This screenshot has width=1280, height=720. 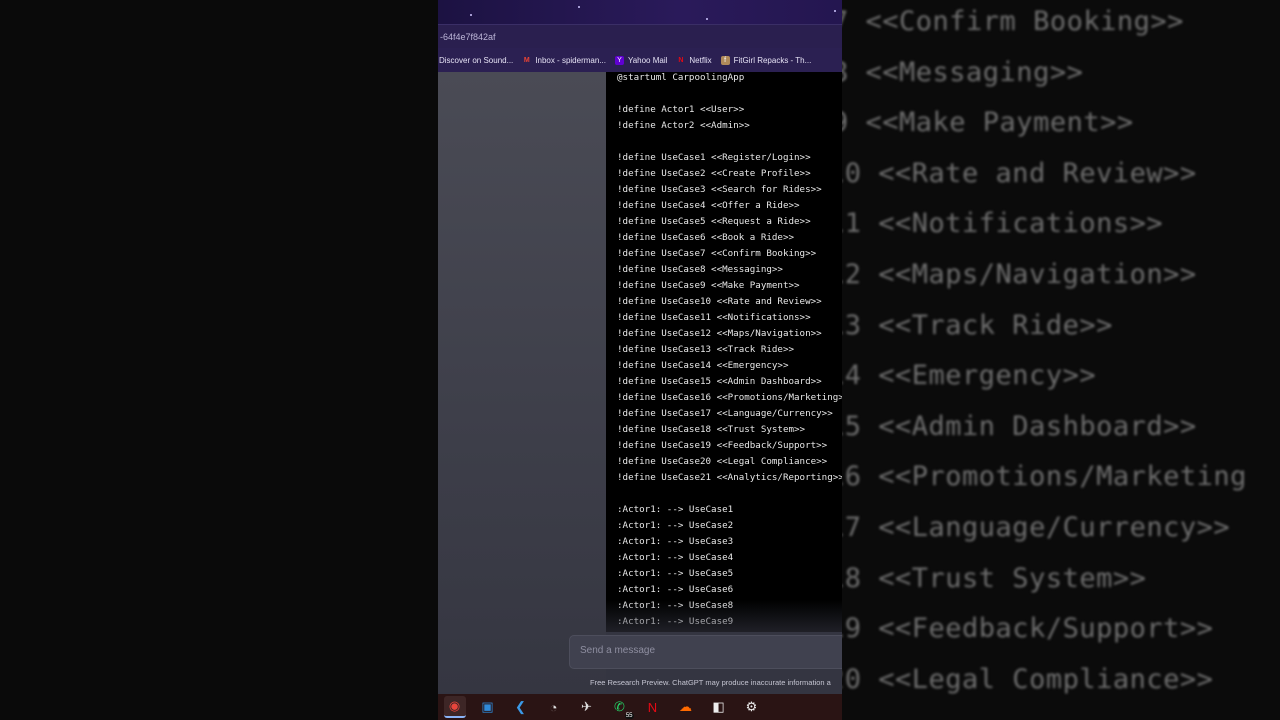 What do you see at coordinates (1019, 426) in the screenshot?
I see `zoomed-code-line: 15 <<Admin Dashboard>>` at bounding box center [1019, 426].